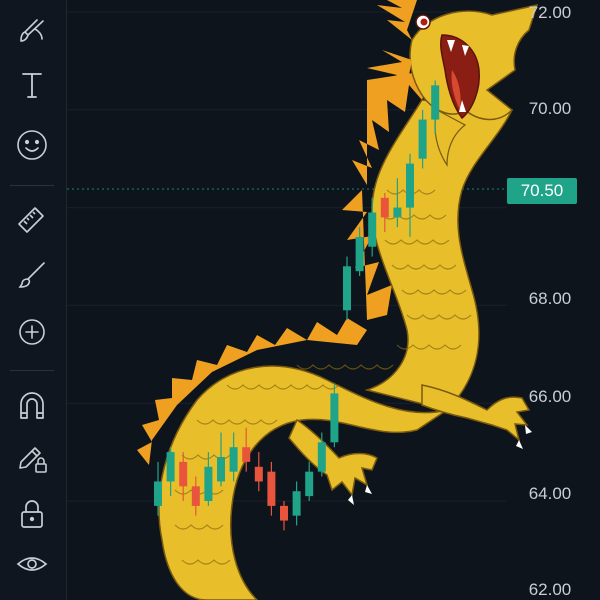 The height and width of the screenshot is (600, 600). I want to click on measure-tool, so click(32, 275).